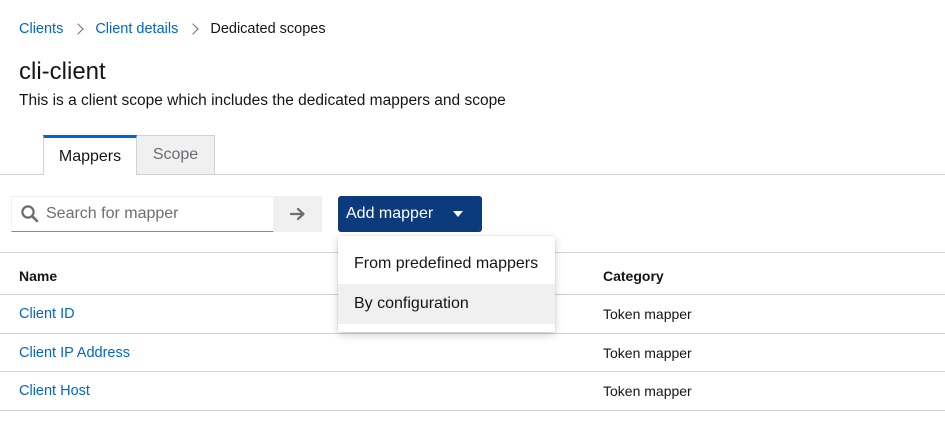 This screenshot has height=448, width=945. What do you see at coordinates (74, 353) in the screenshot?
I see `table-row-name-link: Client IP Address` at bounding box center [74, 353].